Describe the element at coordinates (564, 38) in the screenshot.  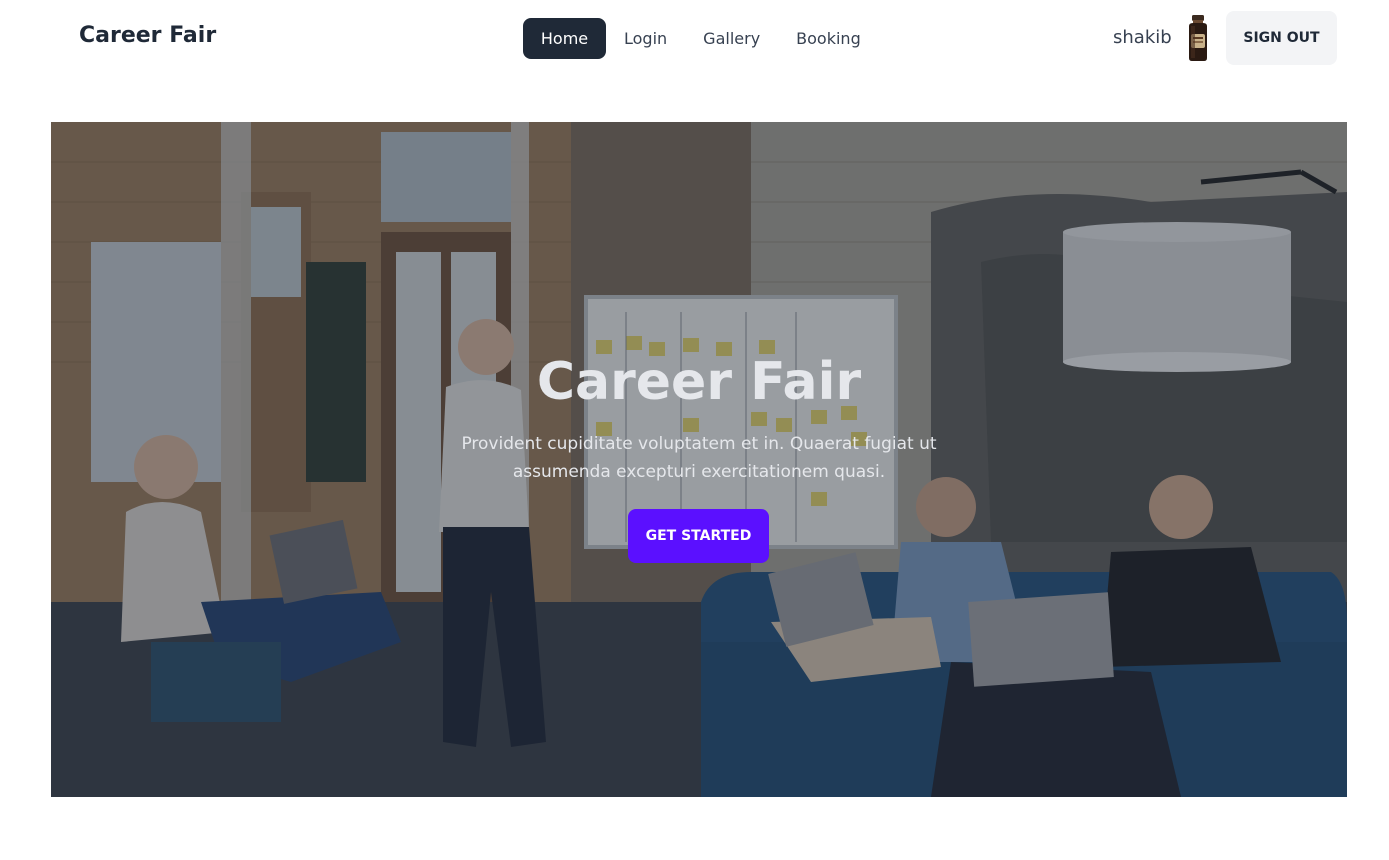
I see `nav-link-home: Home` at that location.